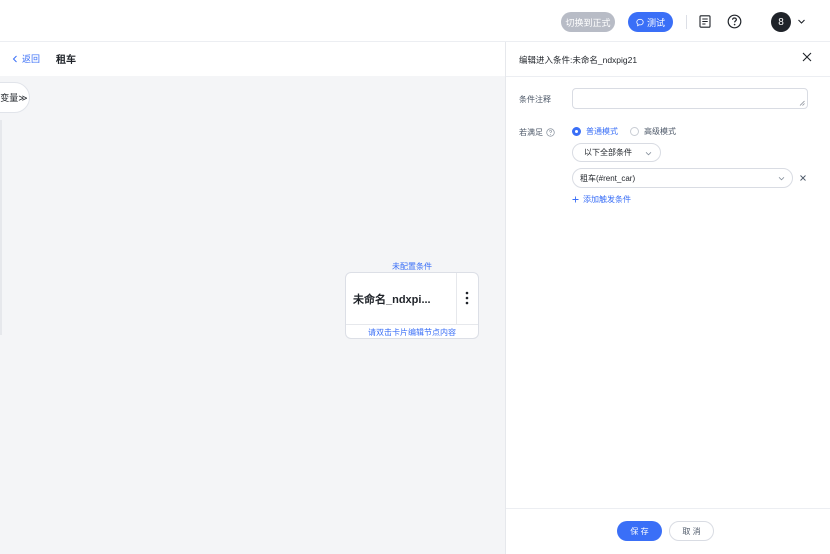  What do you see at coordinates (412, 266) in the screenshot?
I see `node-condition-hint: 未配置条件` at bounding box center [412, 266].